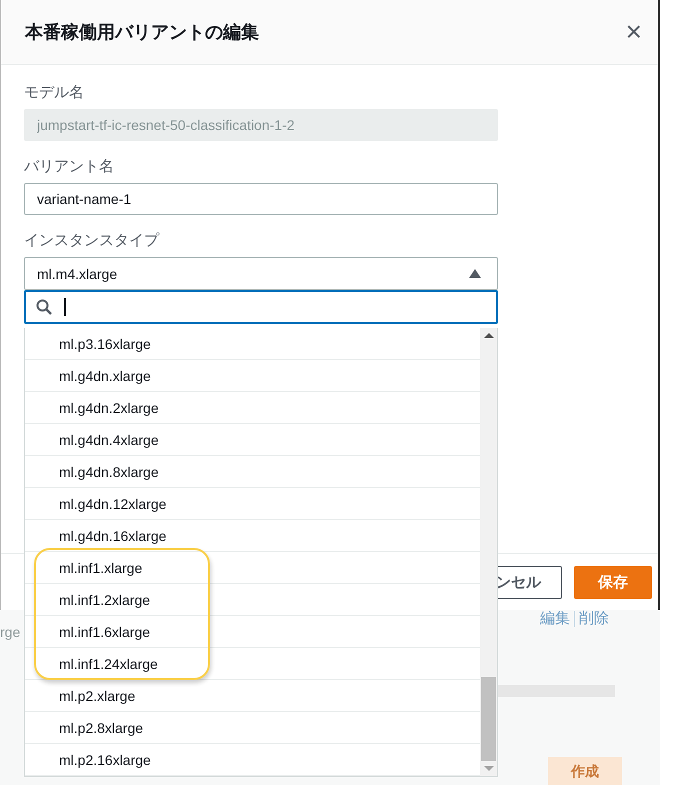 This screenshot has height=785, width=679. Describe the element at coordinates (142, 32) in the screenshot. I see `dialog-title: 本番稼働用バリアントの編集` at that location.